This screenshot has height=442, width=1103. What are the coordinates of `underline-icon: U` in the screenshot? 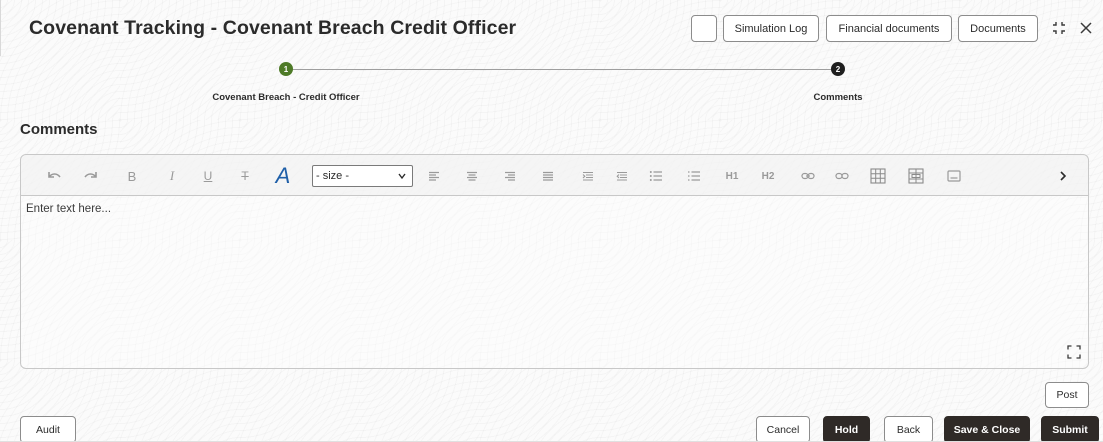 It's located at (208, 176).